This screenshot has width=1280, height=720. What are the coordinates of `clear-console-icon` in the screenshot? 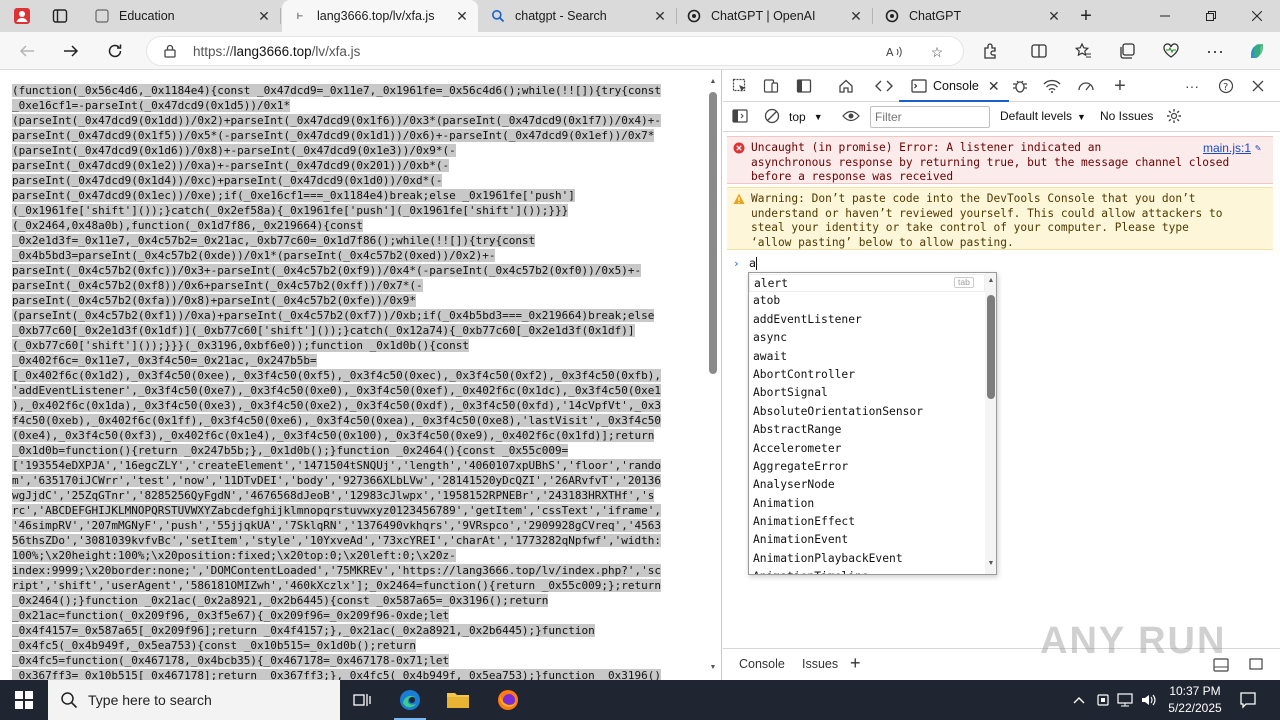 It's located at (772, 116).